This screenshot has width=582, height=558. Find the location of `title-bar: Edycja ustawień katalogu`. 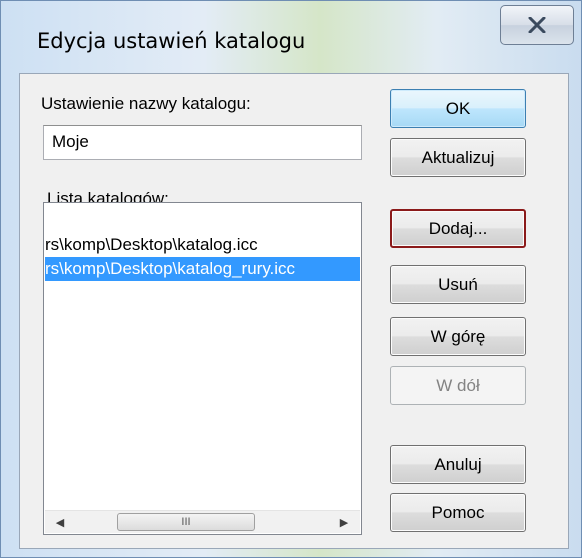

title-bar: Edycja ustawień katalogu is located at coordinates (291, 37).